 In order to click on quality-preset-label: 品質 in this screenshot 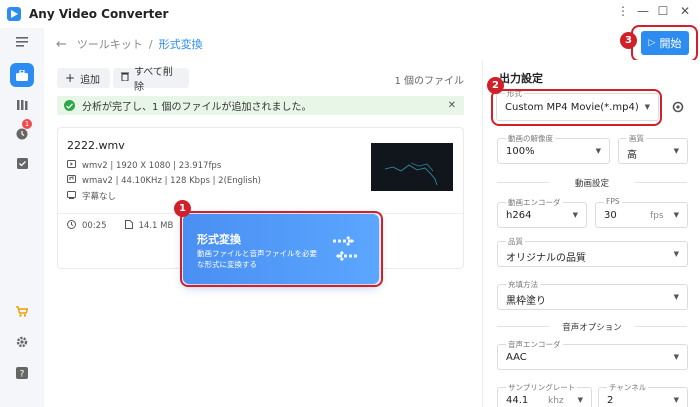, I will do `click(515, 241)`.